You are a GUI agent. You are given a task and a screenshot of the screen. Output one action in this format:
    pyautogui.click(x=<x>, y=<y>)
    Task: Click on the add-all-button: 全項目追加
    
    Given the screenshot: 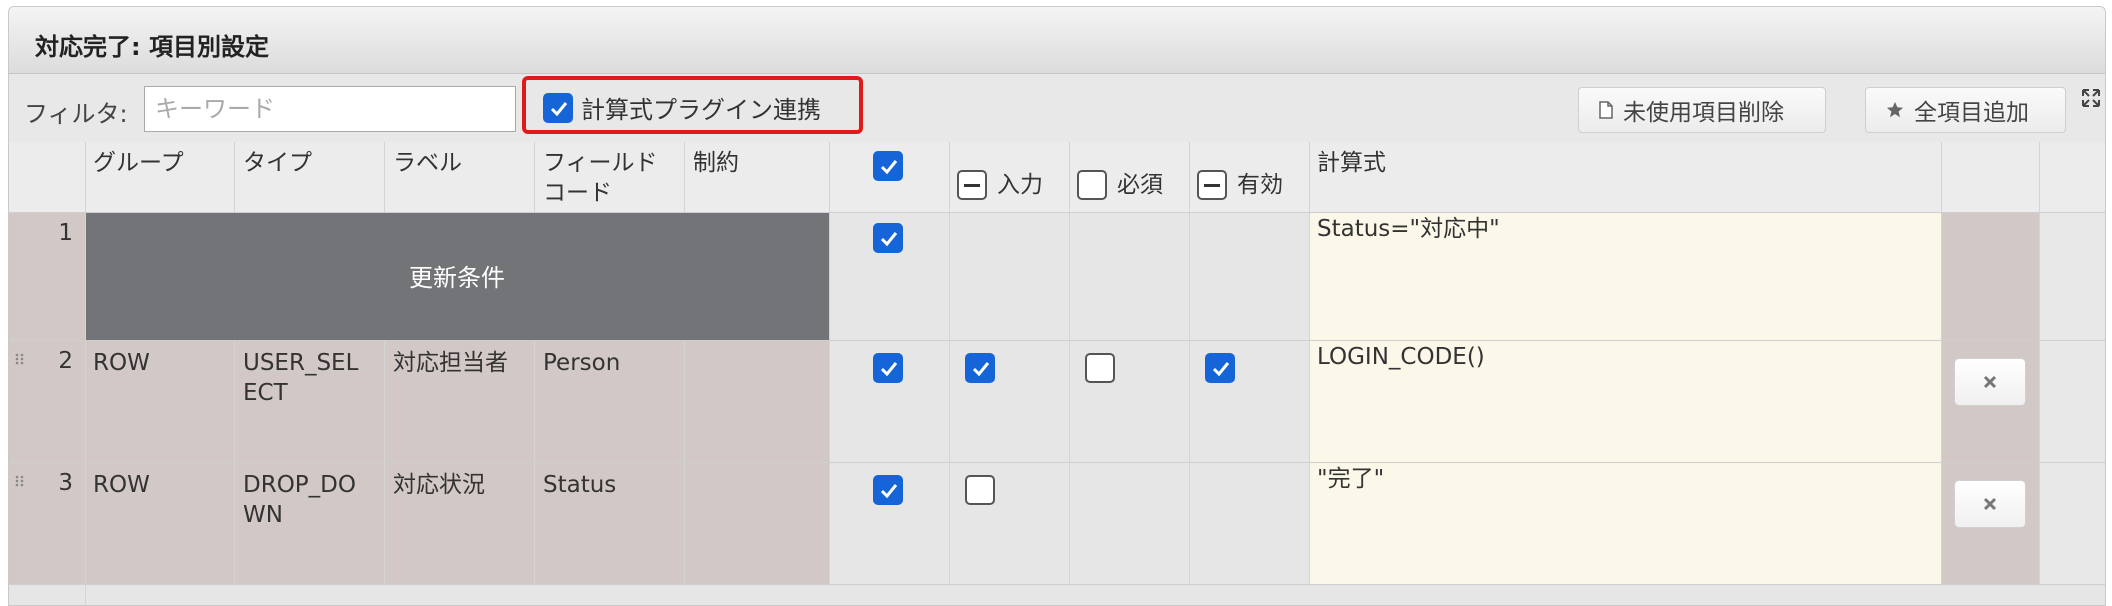 What is the action you would take?
    pyautogui.click(x=1965, y=110)
    